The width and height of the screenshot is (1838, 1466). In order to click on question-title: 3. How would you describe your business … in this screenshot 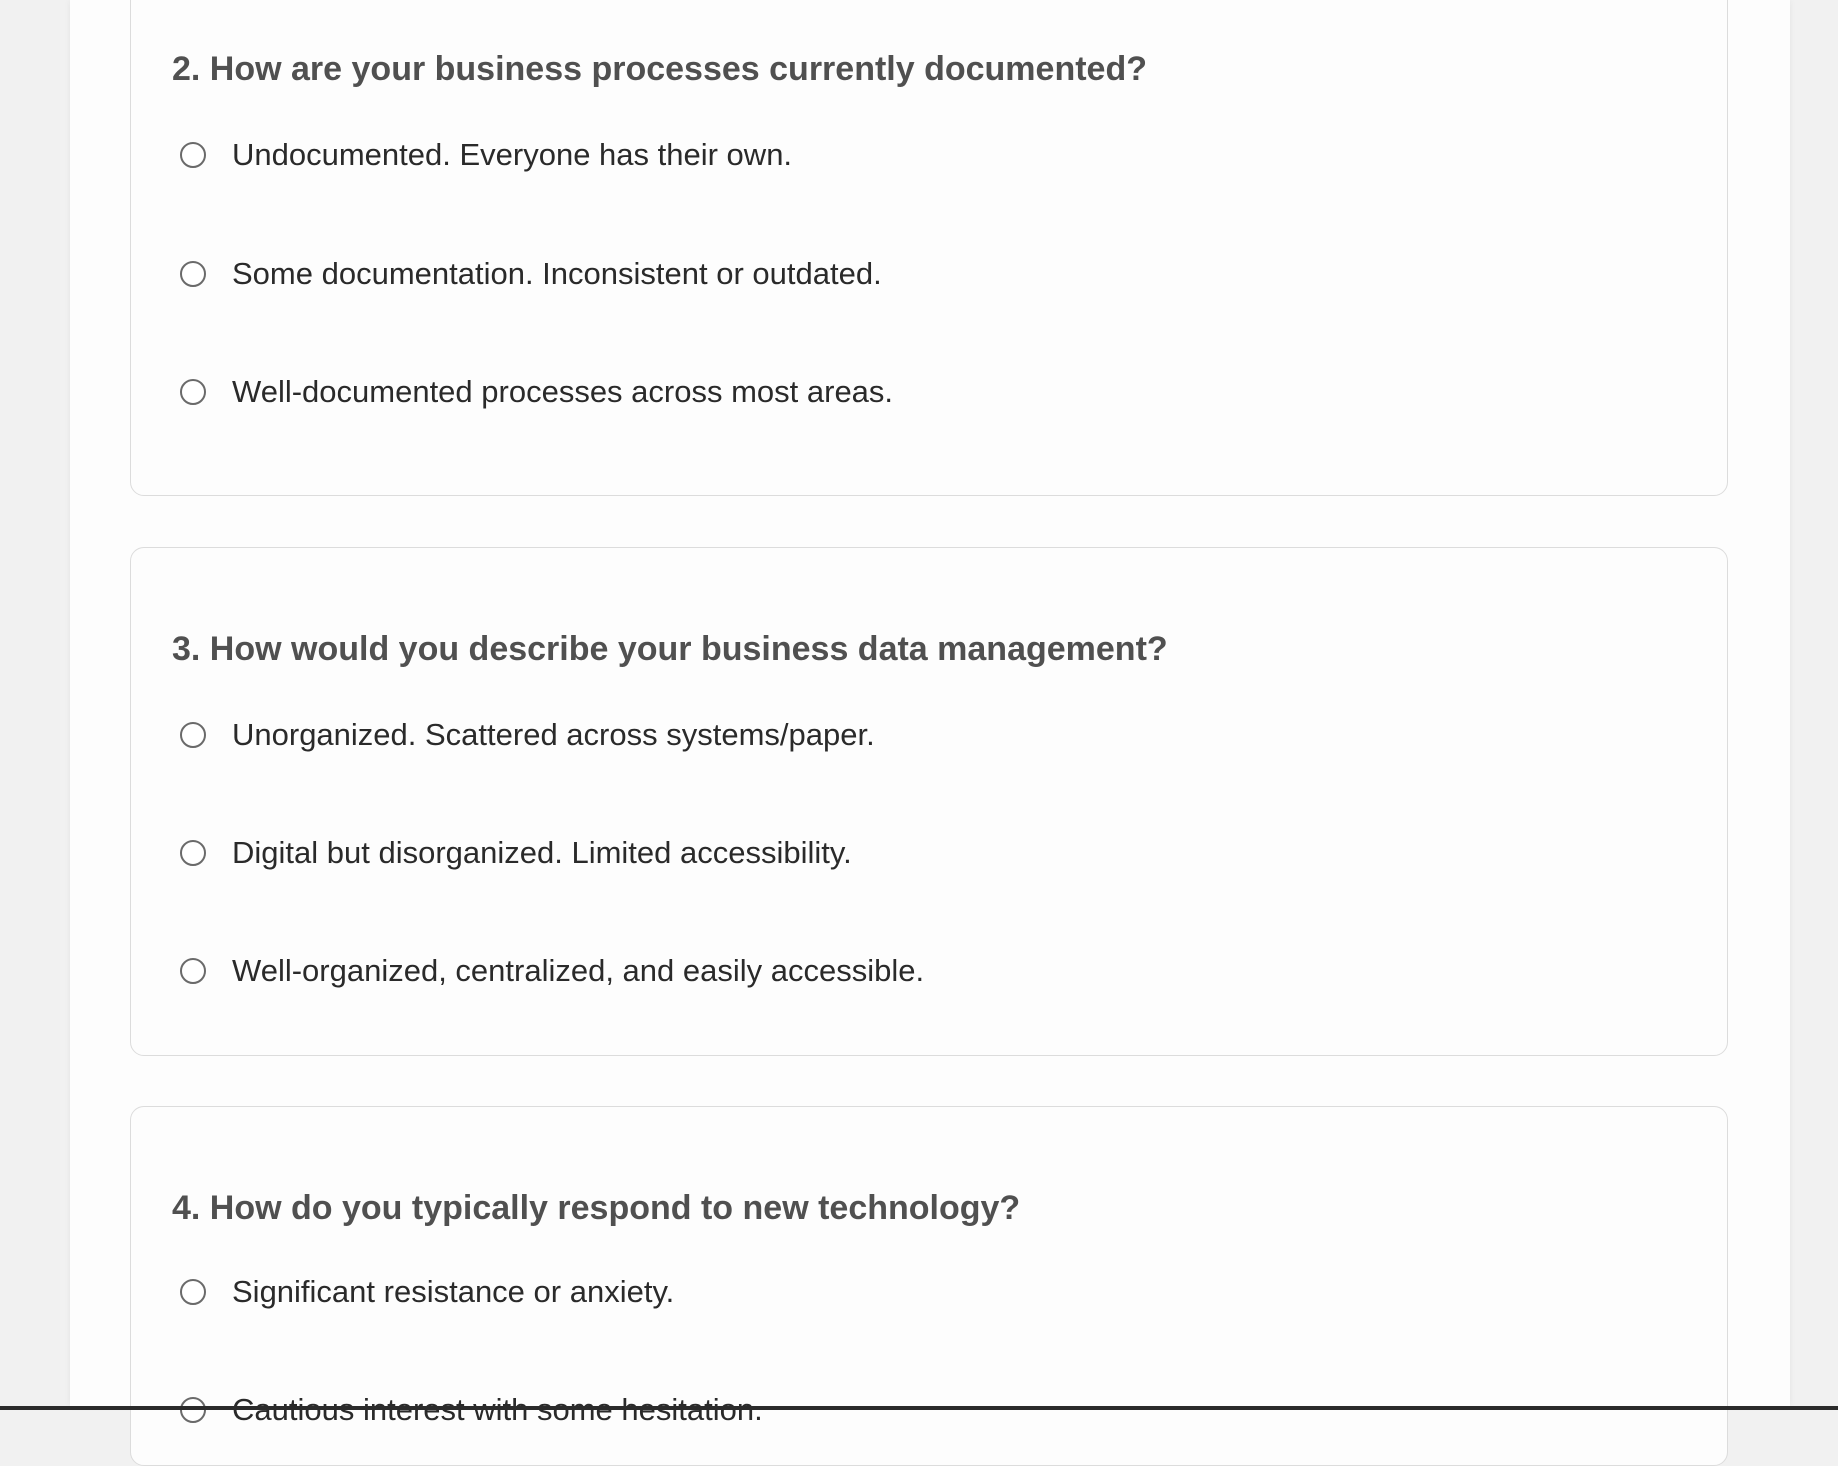, I will do `click(670, 649)`.